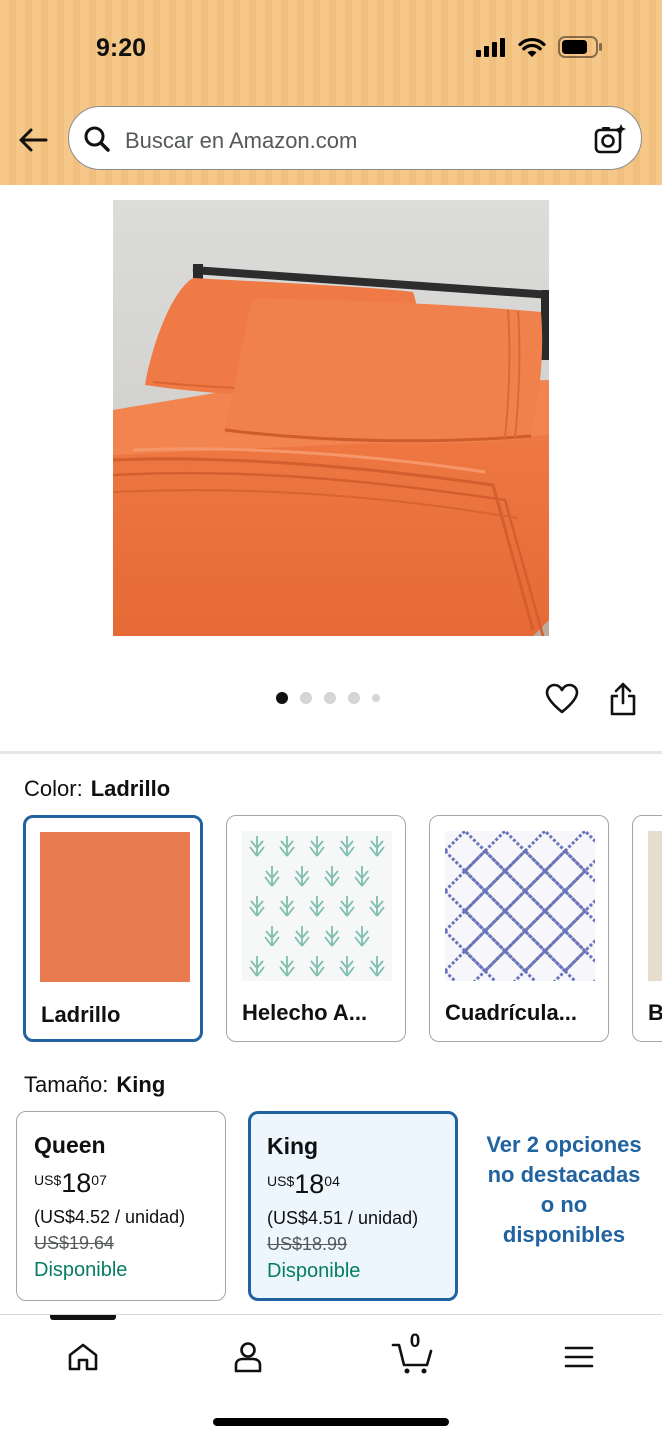 The width and height of the screenshot is (662, 1440). Describe the element at coordinates (532, 47) in the screenshot. I see `wifi-icon` at that location.